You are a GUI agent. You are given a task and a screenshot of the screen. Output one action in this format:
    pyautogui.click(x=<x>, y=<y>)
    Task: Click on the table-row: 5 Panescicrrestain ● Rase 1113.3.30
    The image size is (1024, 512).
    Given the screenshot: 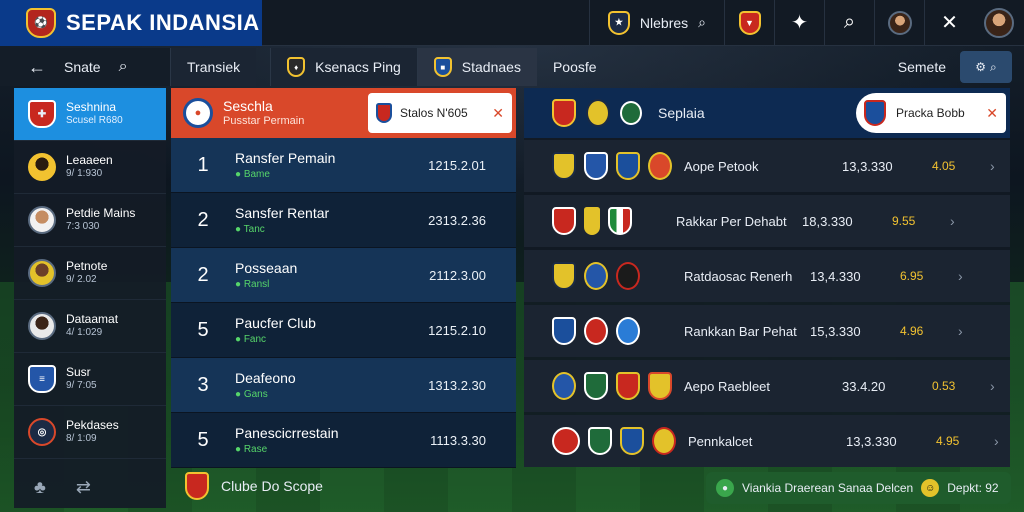 What is the action you would take?
    pyautogui.click(x=343, y=440)
    